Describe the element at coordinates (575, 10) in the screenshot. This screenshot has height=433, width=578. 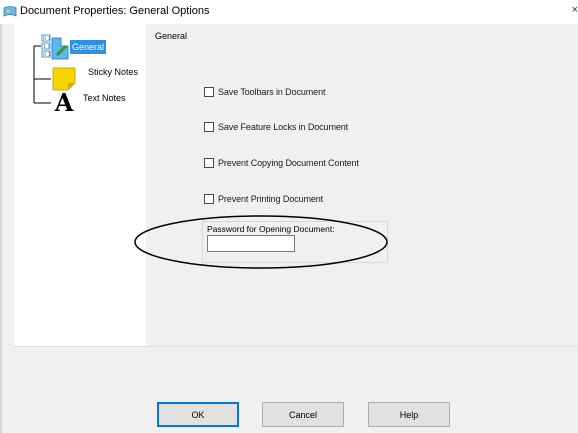
I see `close-icon: ×` at that location.